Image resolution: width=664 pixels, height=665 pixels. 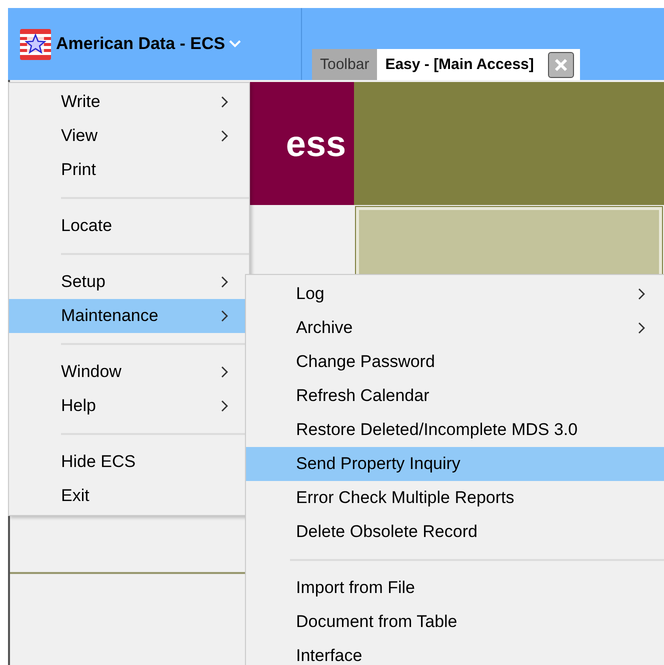 I want to click on menu-item: Help, so click(x=129, y=406).